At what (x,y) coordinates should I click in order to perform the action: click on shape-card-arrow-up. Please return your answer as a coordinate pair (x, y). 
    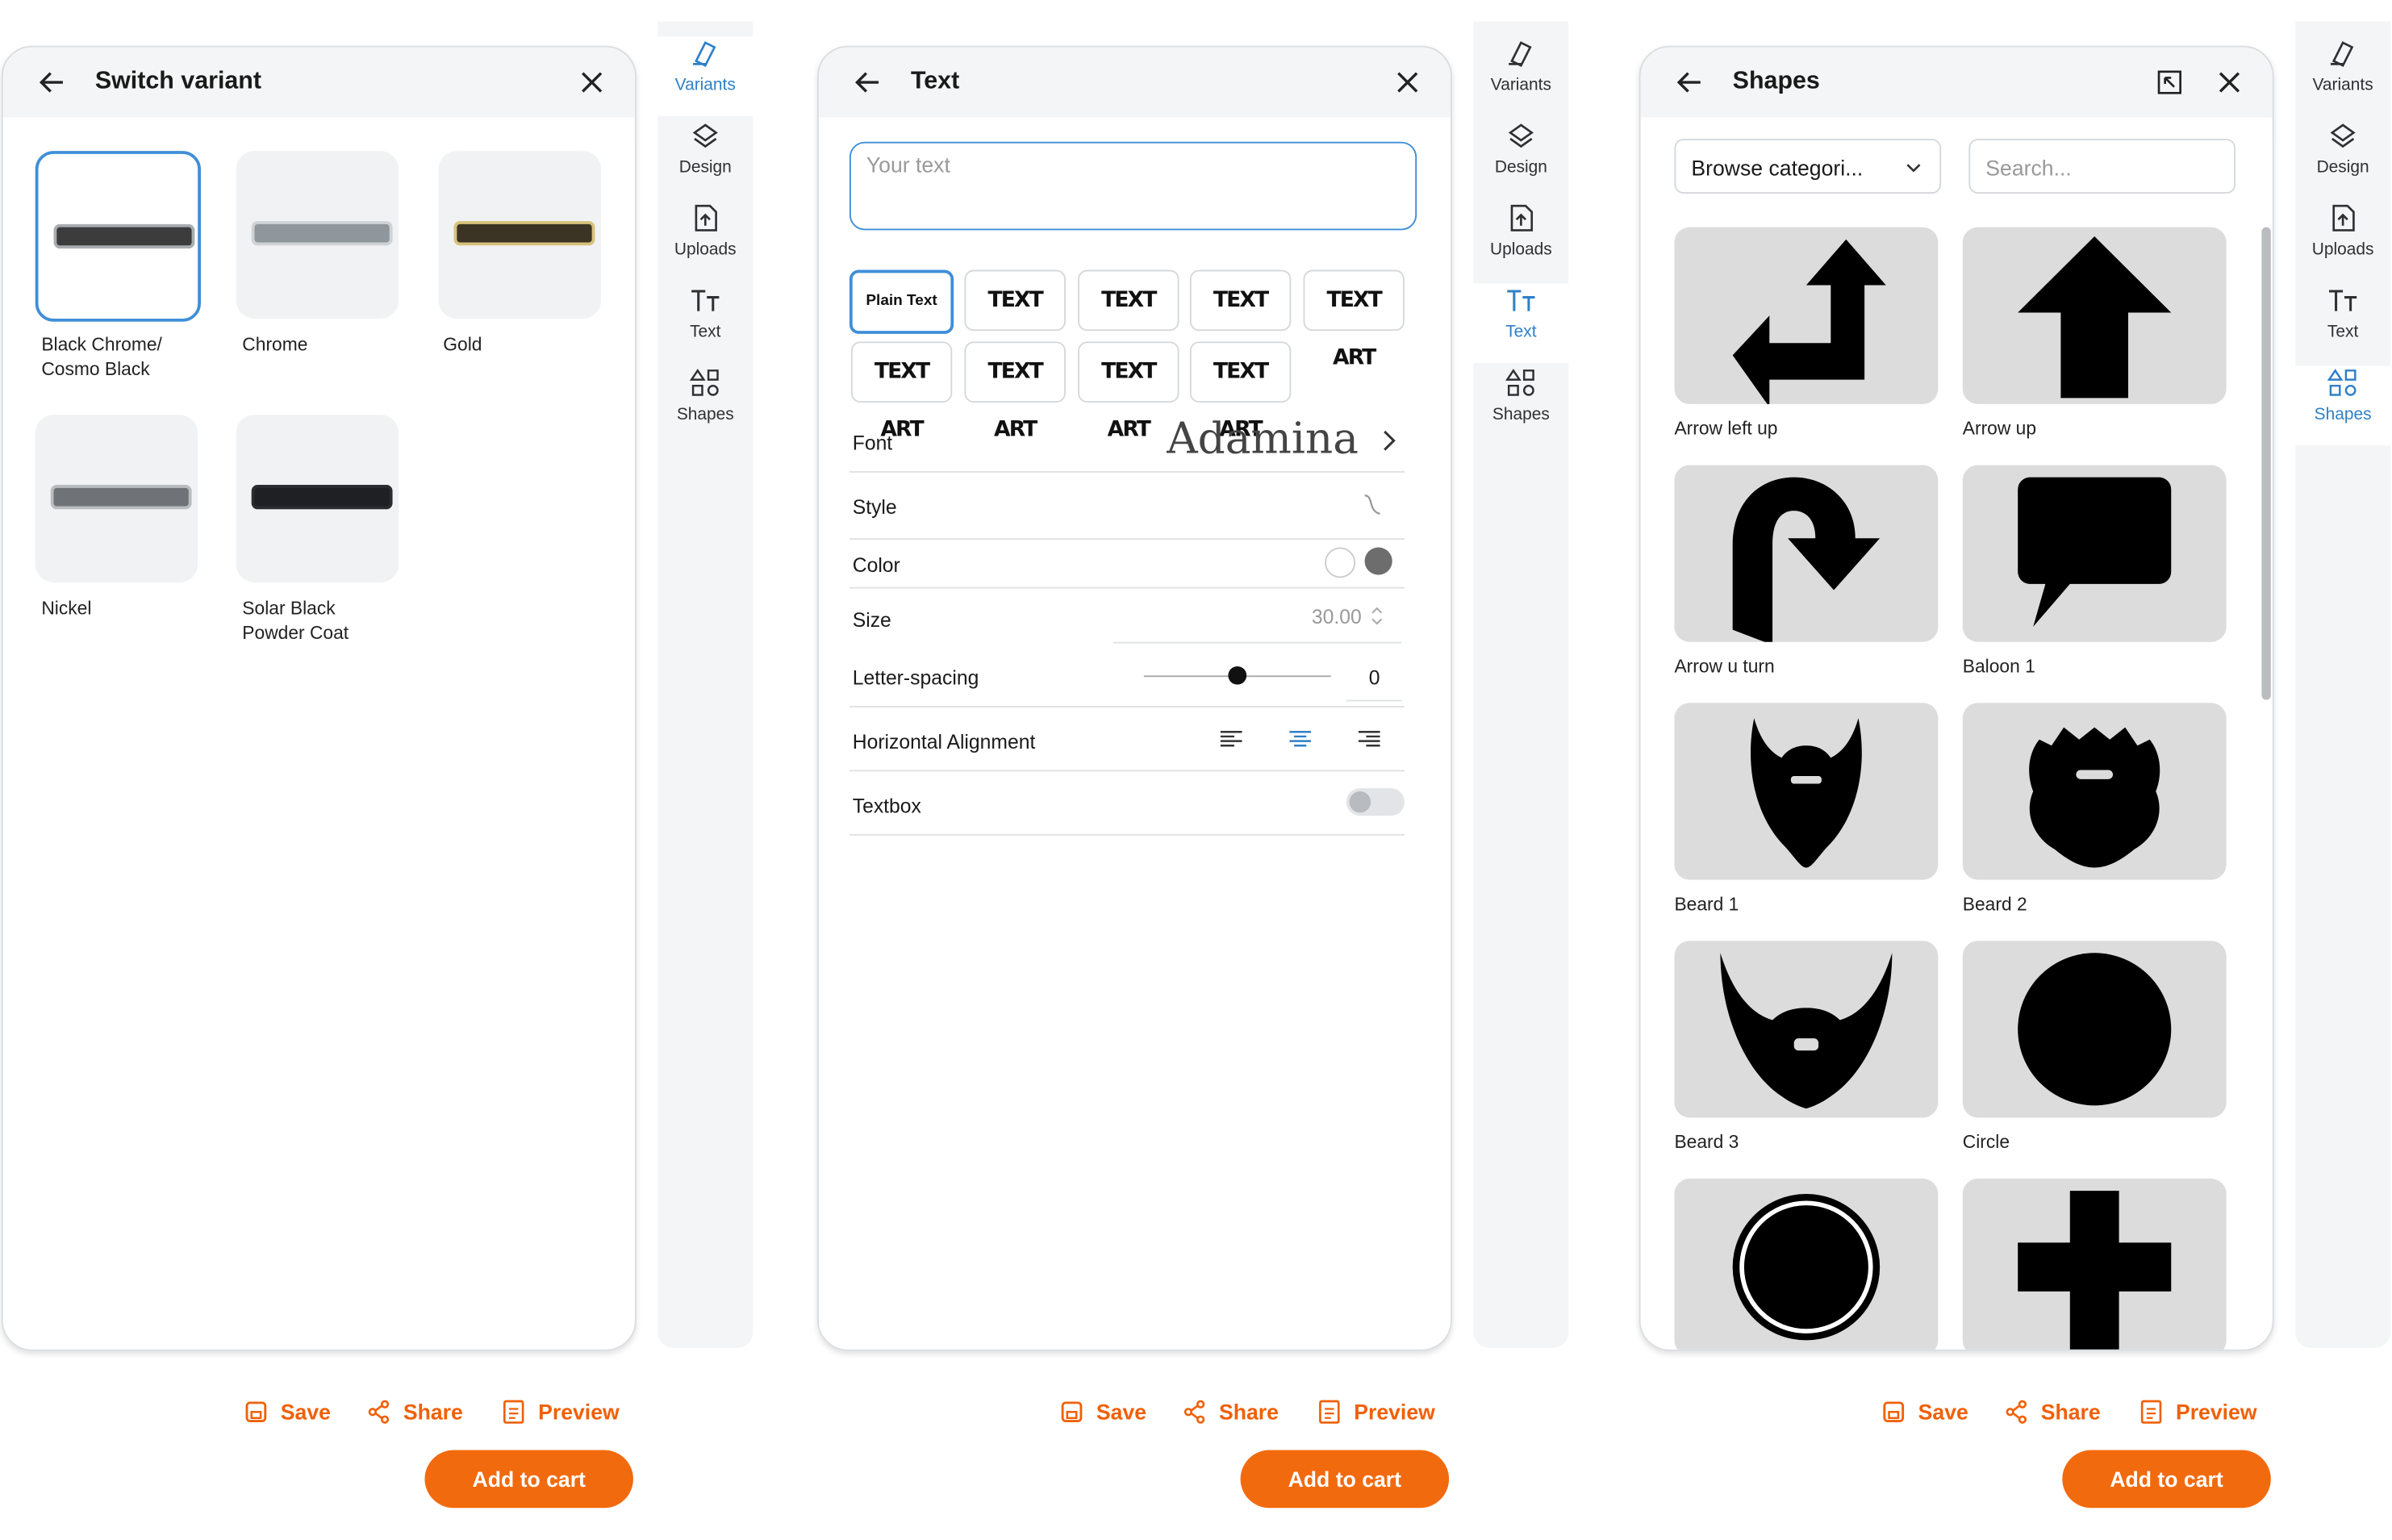
    Looking at the image, I should click on (2094, 315).